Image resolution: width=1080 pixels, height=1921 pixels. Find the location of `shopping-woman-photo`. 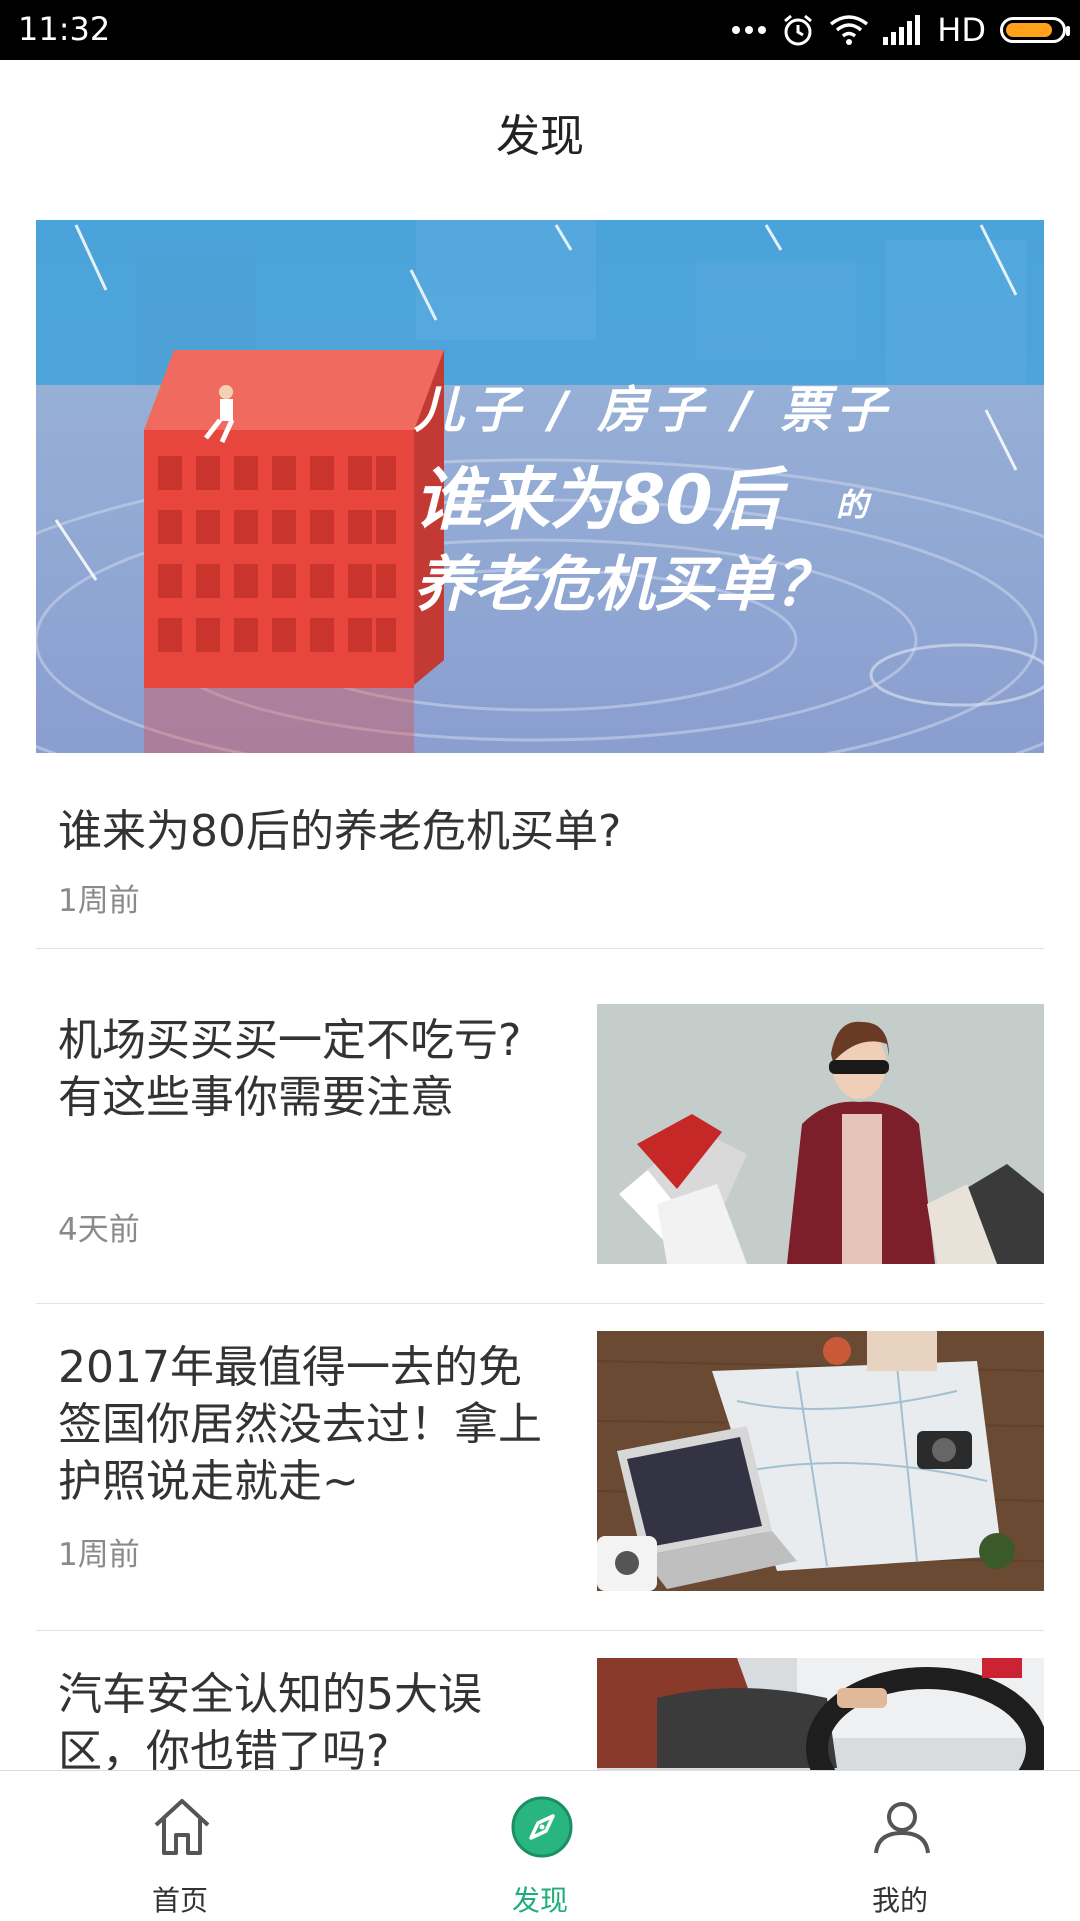

shopping-woman-photo is located at coordinates (820, 1134).